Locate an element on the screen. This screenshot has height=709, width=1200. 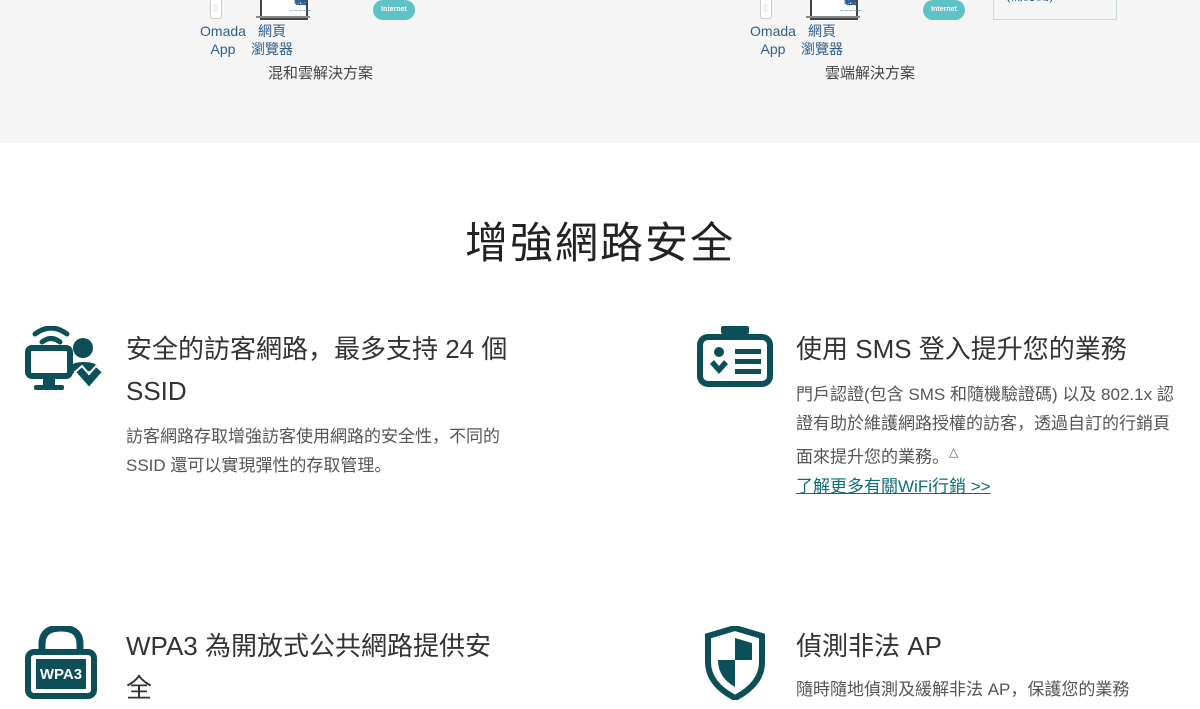
feature-title: 安全的訪客網路，最多支持 24 個 SSID is located at coordinates (317, 370).